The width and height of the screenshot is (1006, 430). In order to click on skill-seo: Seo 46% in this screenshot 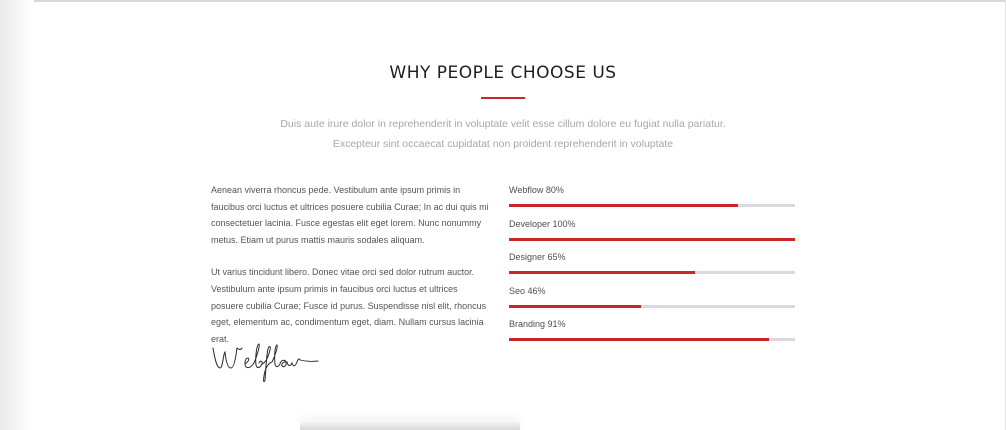, I will do `click(652, 302)`.